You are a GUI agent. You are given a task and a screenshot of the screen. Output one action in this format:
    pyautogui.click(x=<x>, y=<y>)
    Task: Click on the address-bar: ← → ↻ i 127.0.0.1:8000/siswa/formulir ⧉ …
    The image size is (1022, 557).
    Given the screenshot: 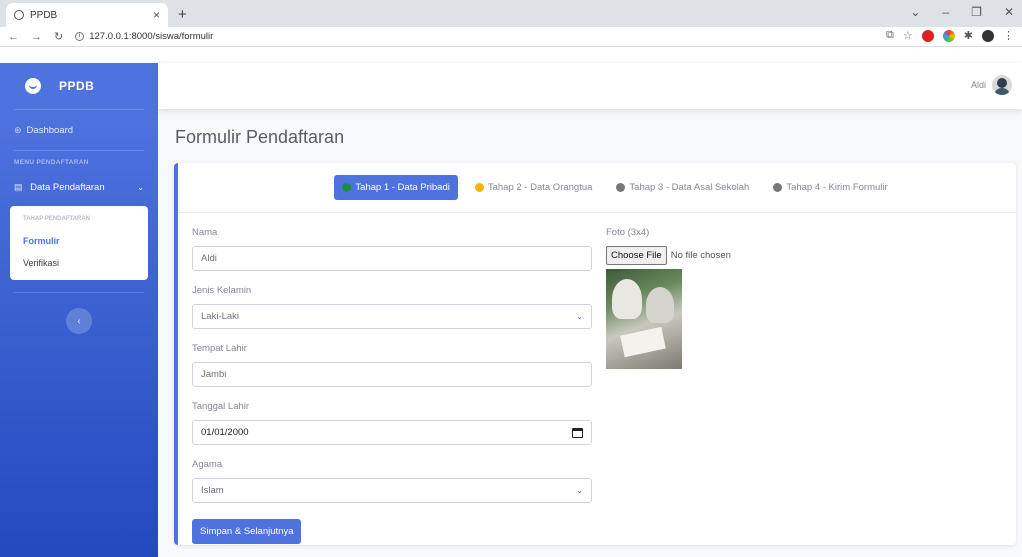 What is the action you would take?
    pyautogui.click(x=511, y=37)
    